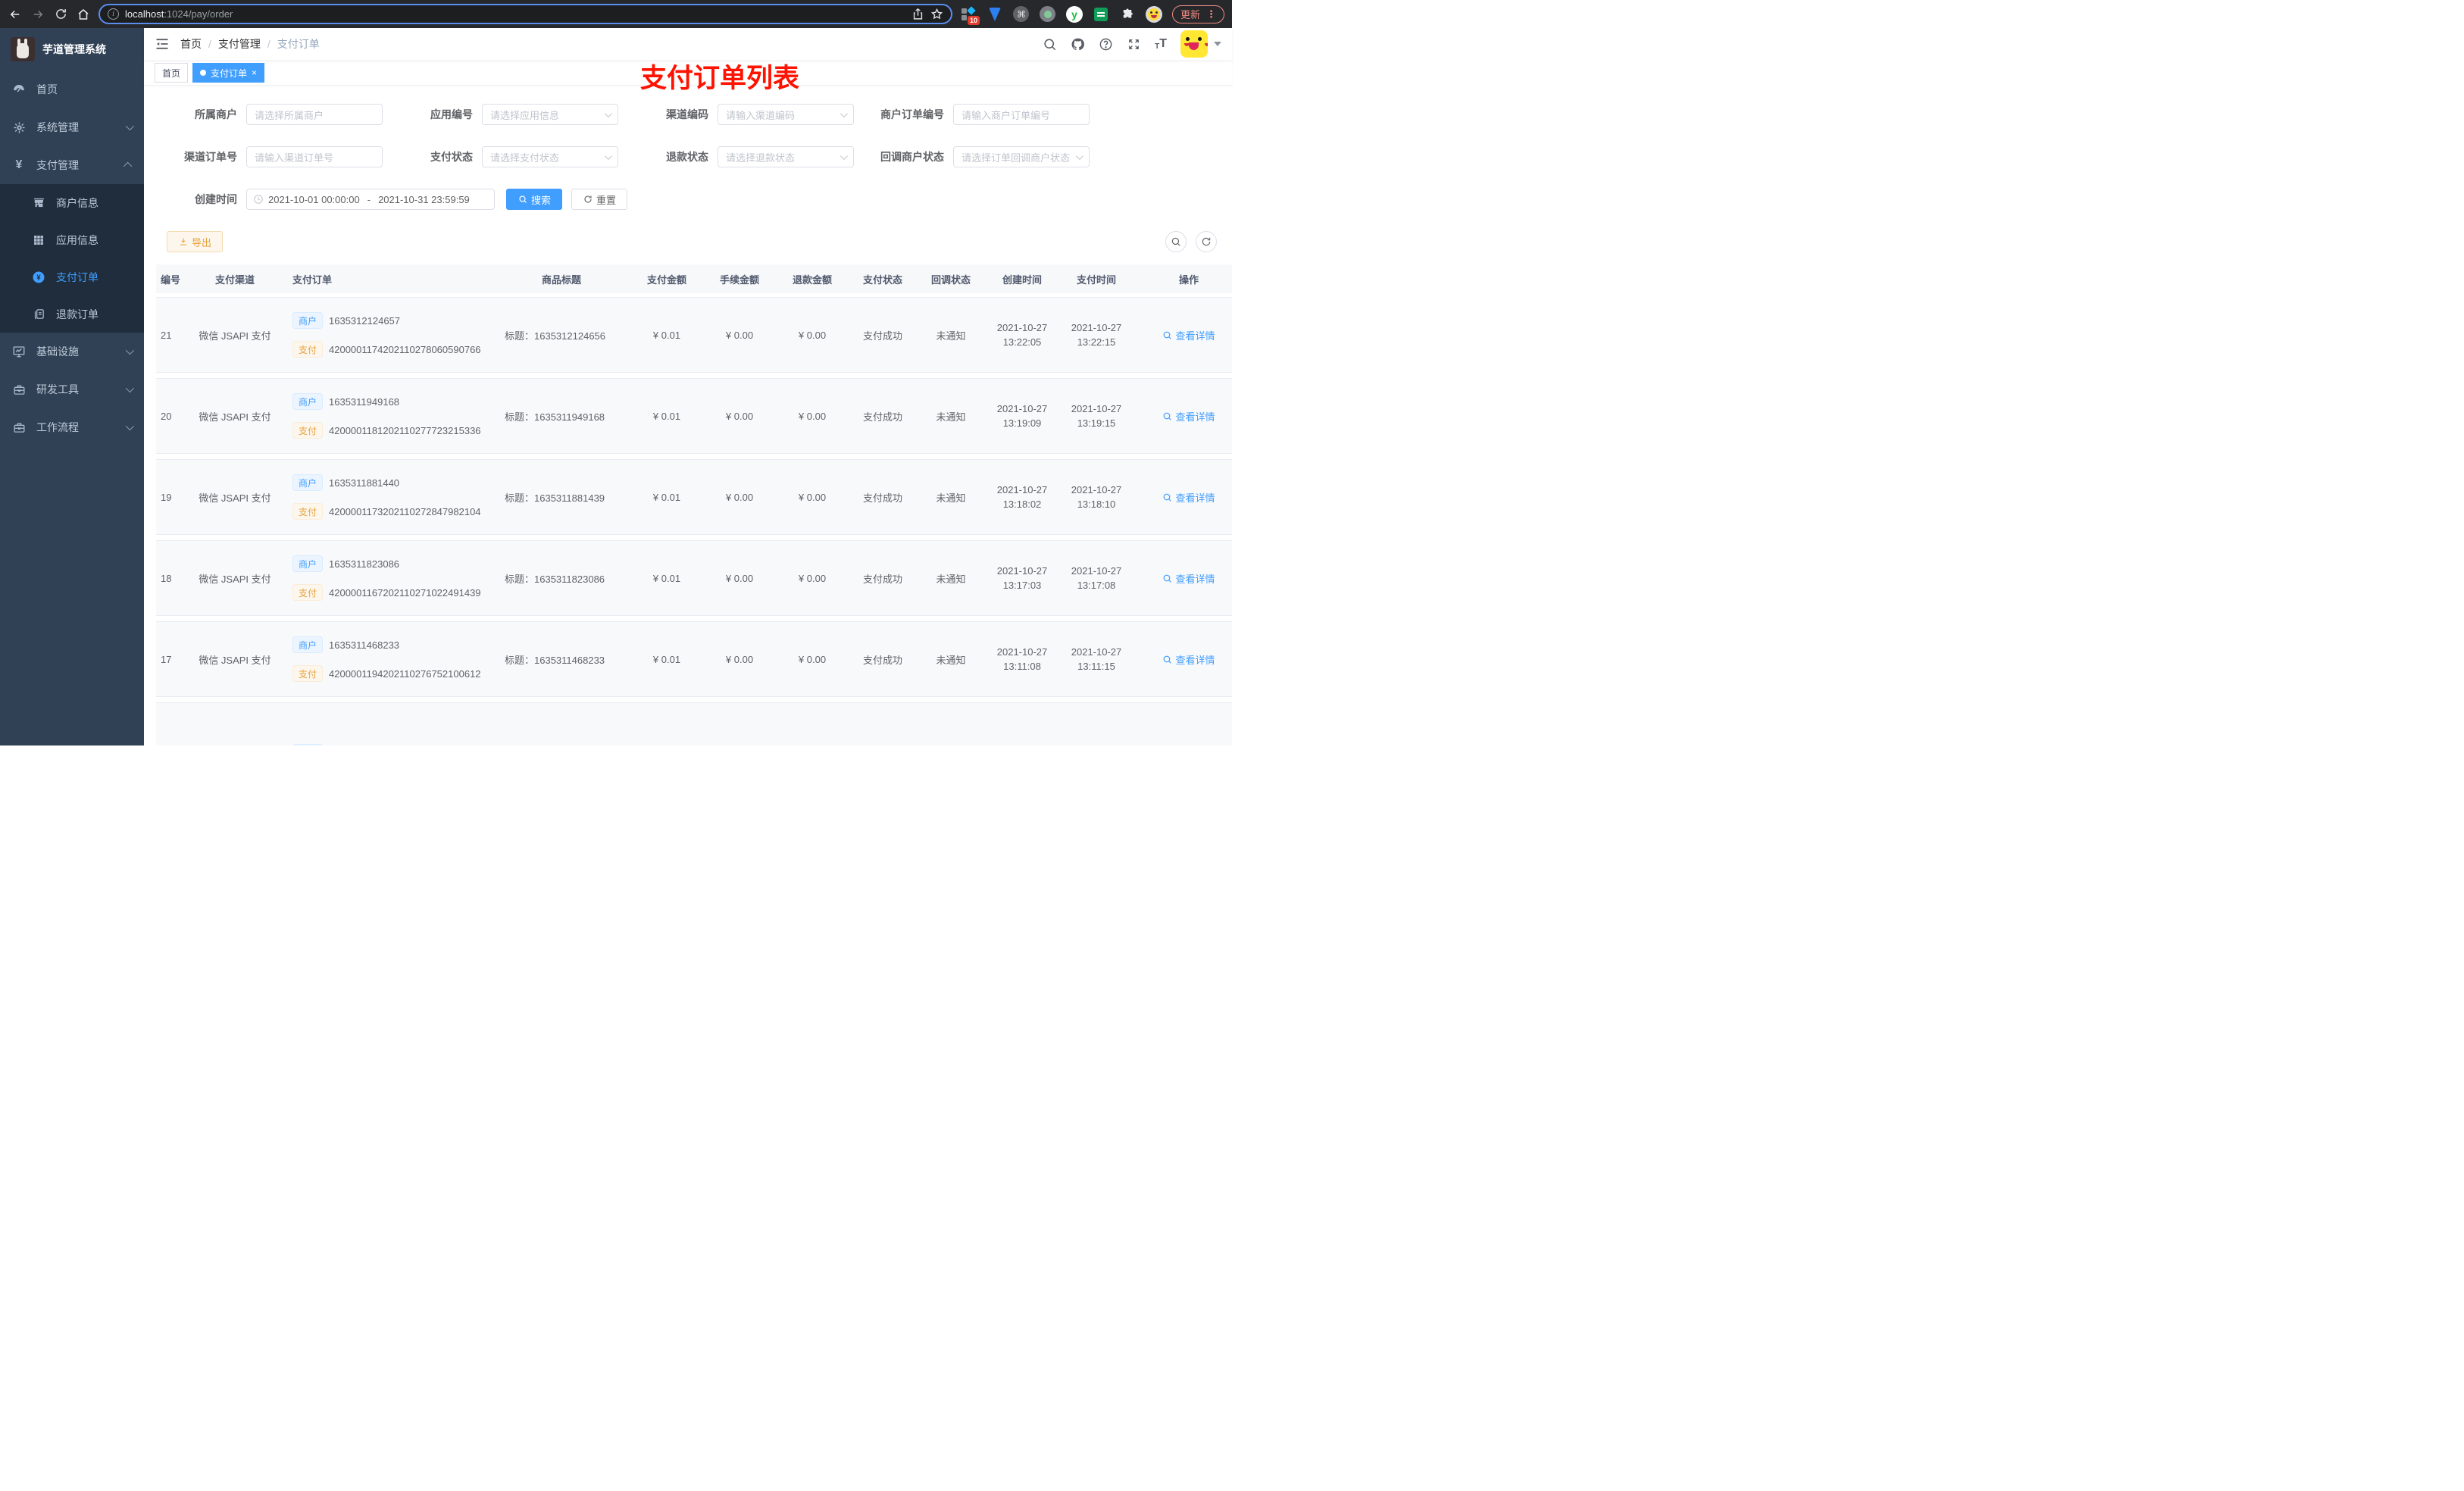 The height and width of the screenshot is (1491, 2464). I want to click on command-extension-icon: ⌘, so click(1021, 14).